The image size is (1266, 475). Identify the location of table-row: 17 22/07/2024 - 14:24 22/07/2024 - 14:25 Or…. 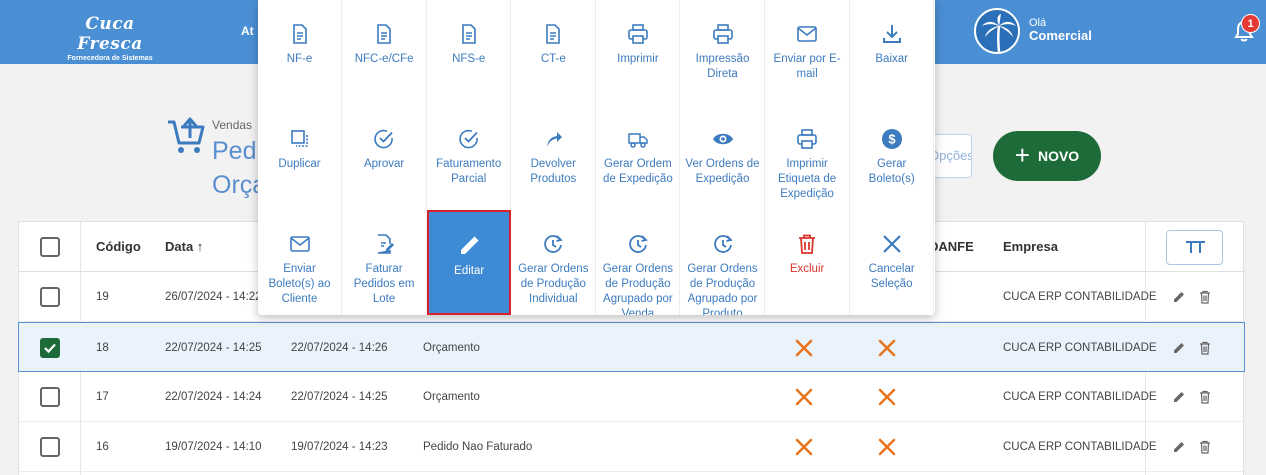
(632, 397).